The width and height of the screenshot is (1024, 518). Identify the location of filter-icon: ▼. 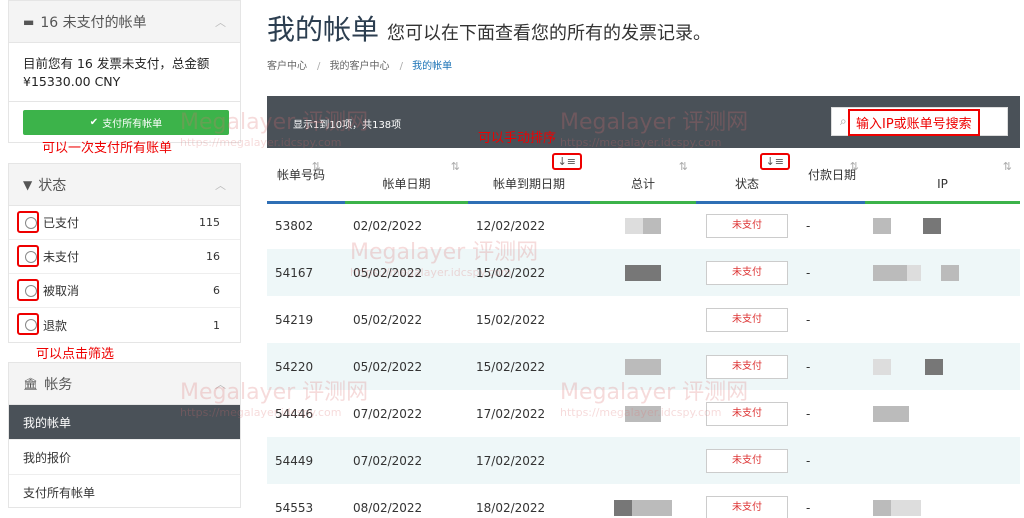
(28, 184).